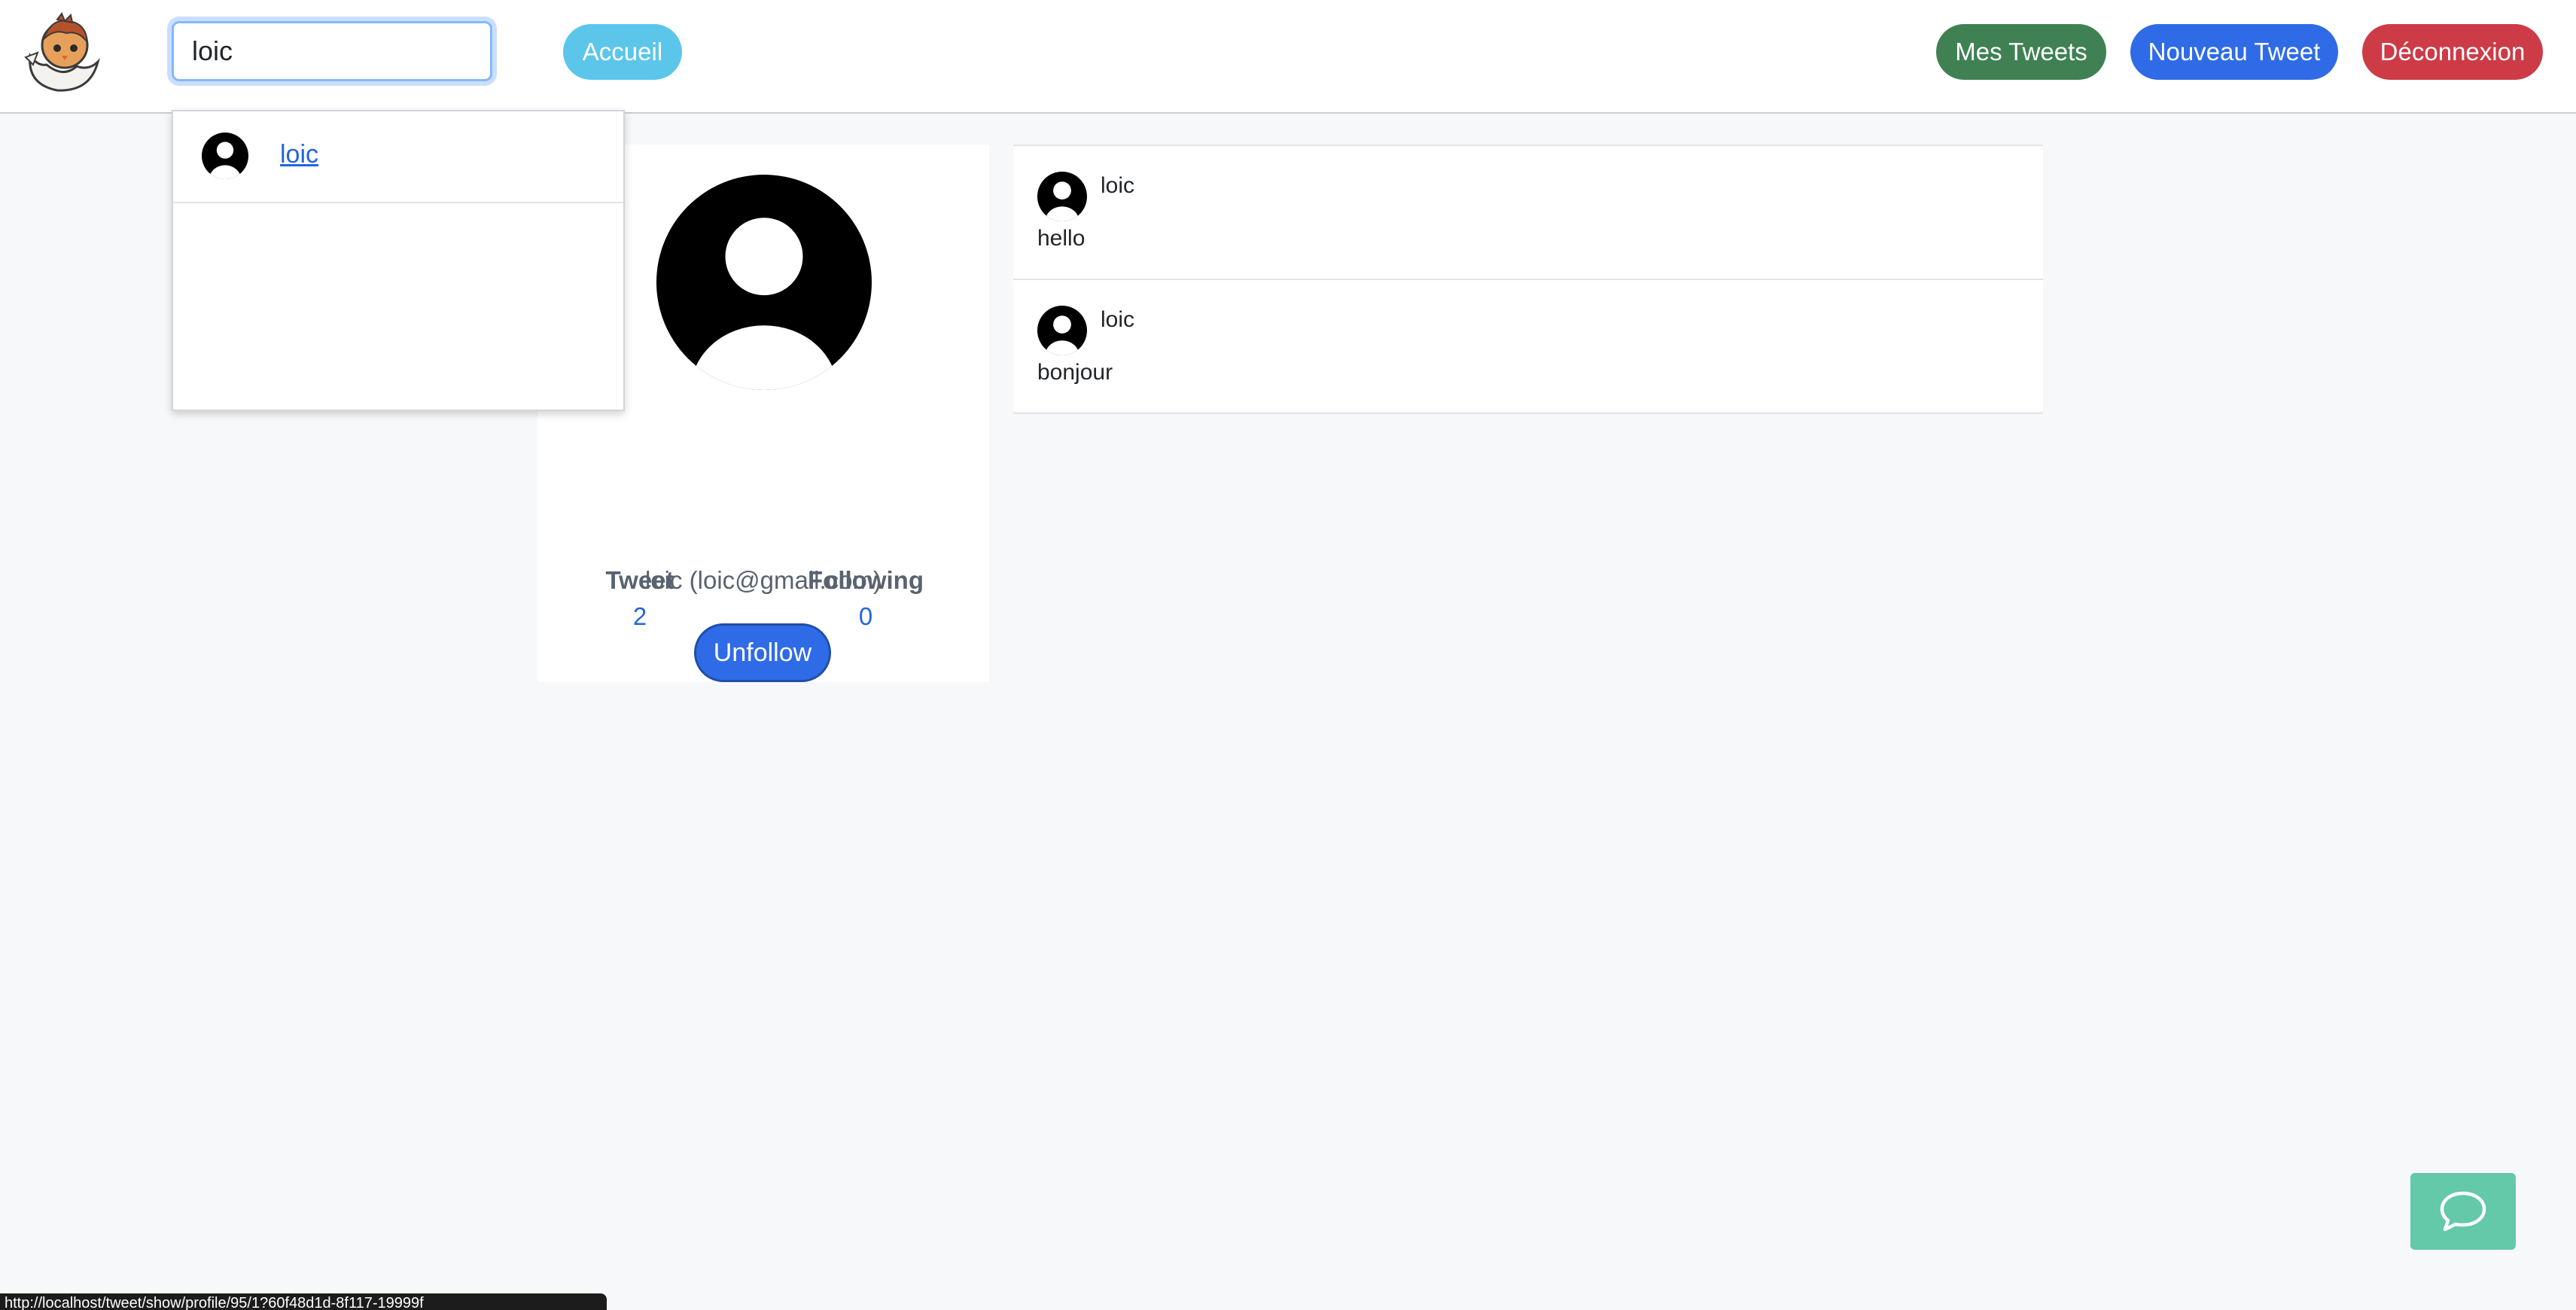  Describe the element at coordinates (640, 616) in the screenshot. I see `tweet-count-link: 2` at that location.